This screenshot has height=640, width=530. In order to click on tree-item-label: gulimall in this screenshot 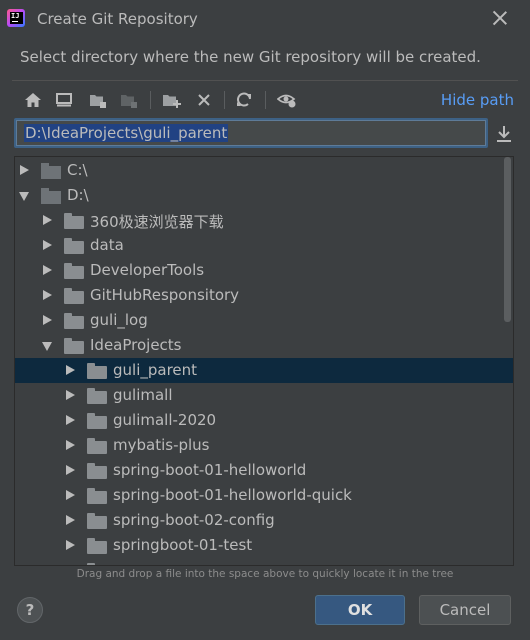, I will do `click(143, 395)`.